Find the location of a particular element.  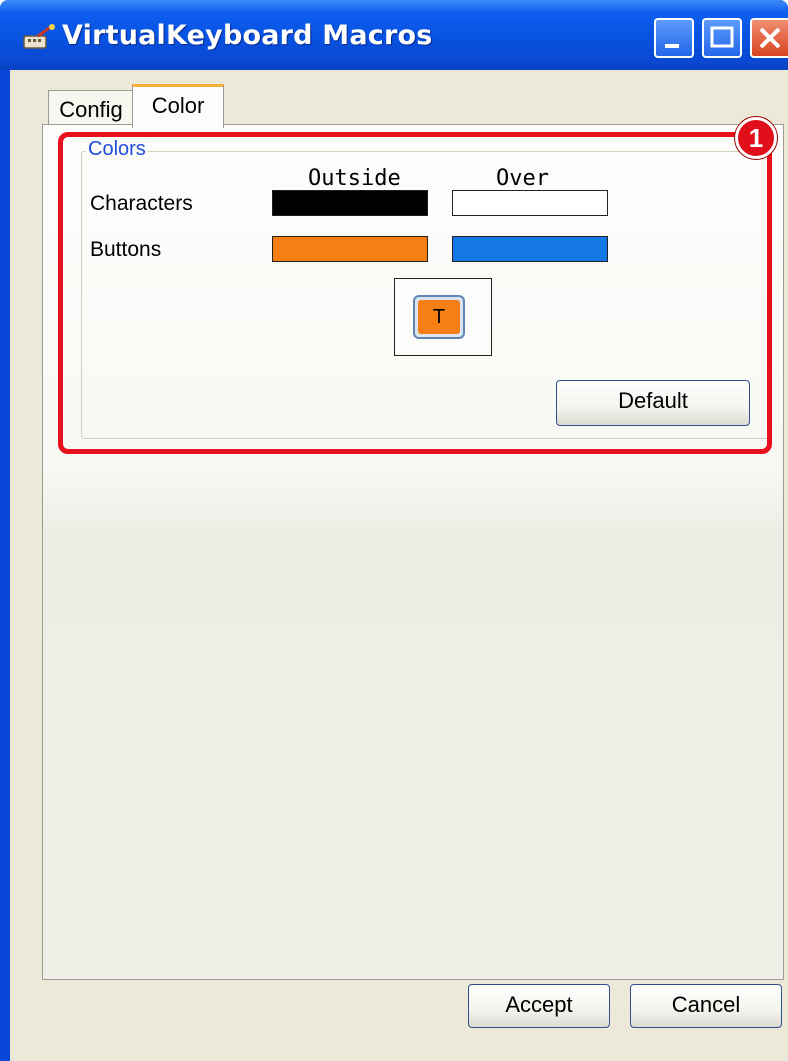

characters-label: Characters is located at coordinates (141, 203).